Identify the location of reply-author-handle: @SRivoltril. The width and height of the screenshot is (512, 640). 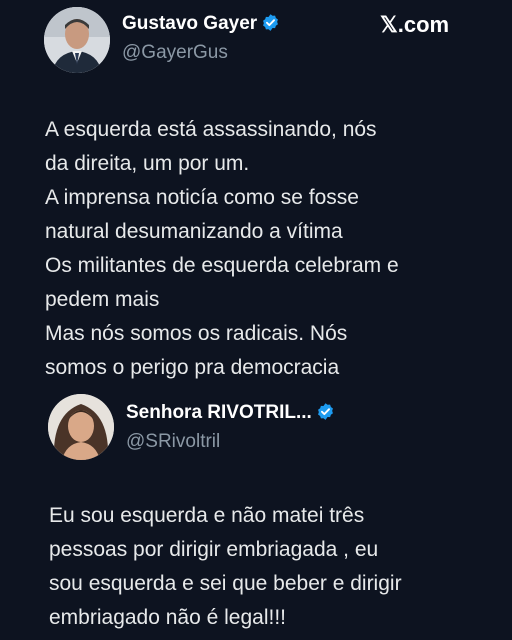
(173, 442).